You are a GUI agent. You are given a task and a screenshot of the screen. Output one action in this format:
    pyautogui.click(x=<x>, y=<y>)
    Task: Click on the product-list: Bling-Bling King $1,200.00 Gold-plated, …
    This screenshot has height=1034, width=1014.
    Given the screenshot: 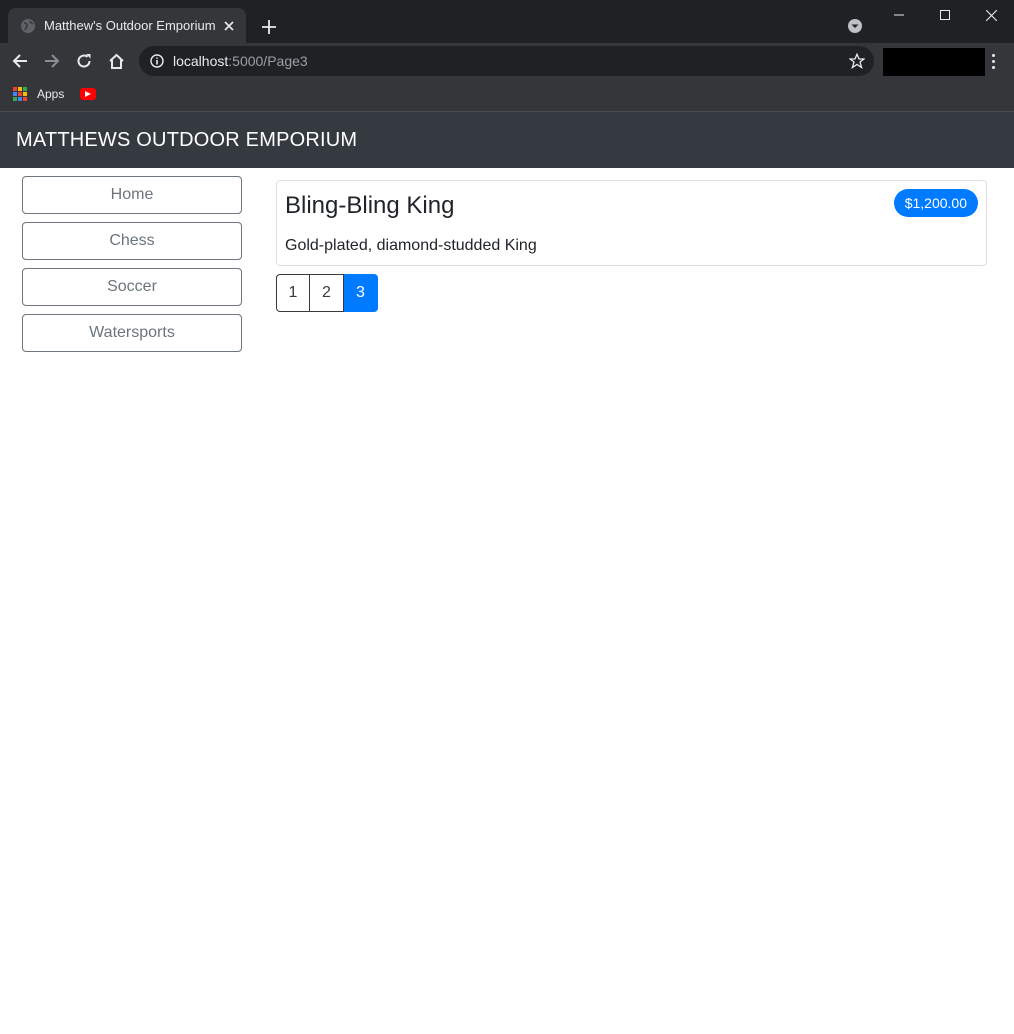 What is the action you would take?
    pyautogui.click(x=631, y=246)
    